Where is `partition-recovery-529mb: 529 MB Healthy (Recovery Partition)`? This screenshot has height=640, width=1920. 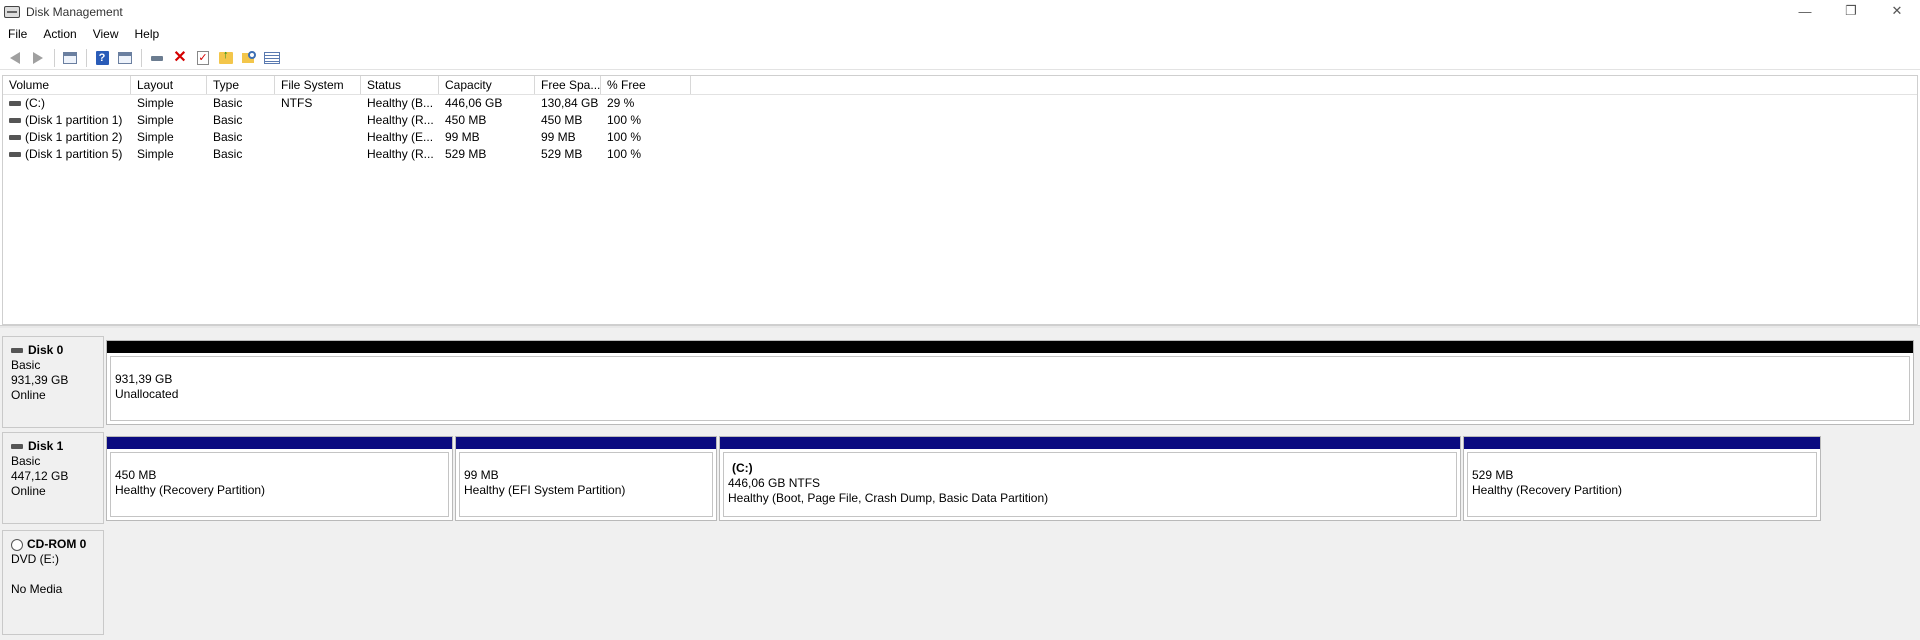 partition-recovery-529mb: 529 MB Healthy (Recovery Partition) is located at coordinates (1642, 478).